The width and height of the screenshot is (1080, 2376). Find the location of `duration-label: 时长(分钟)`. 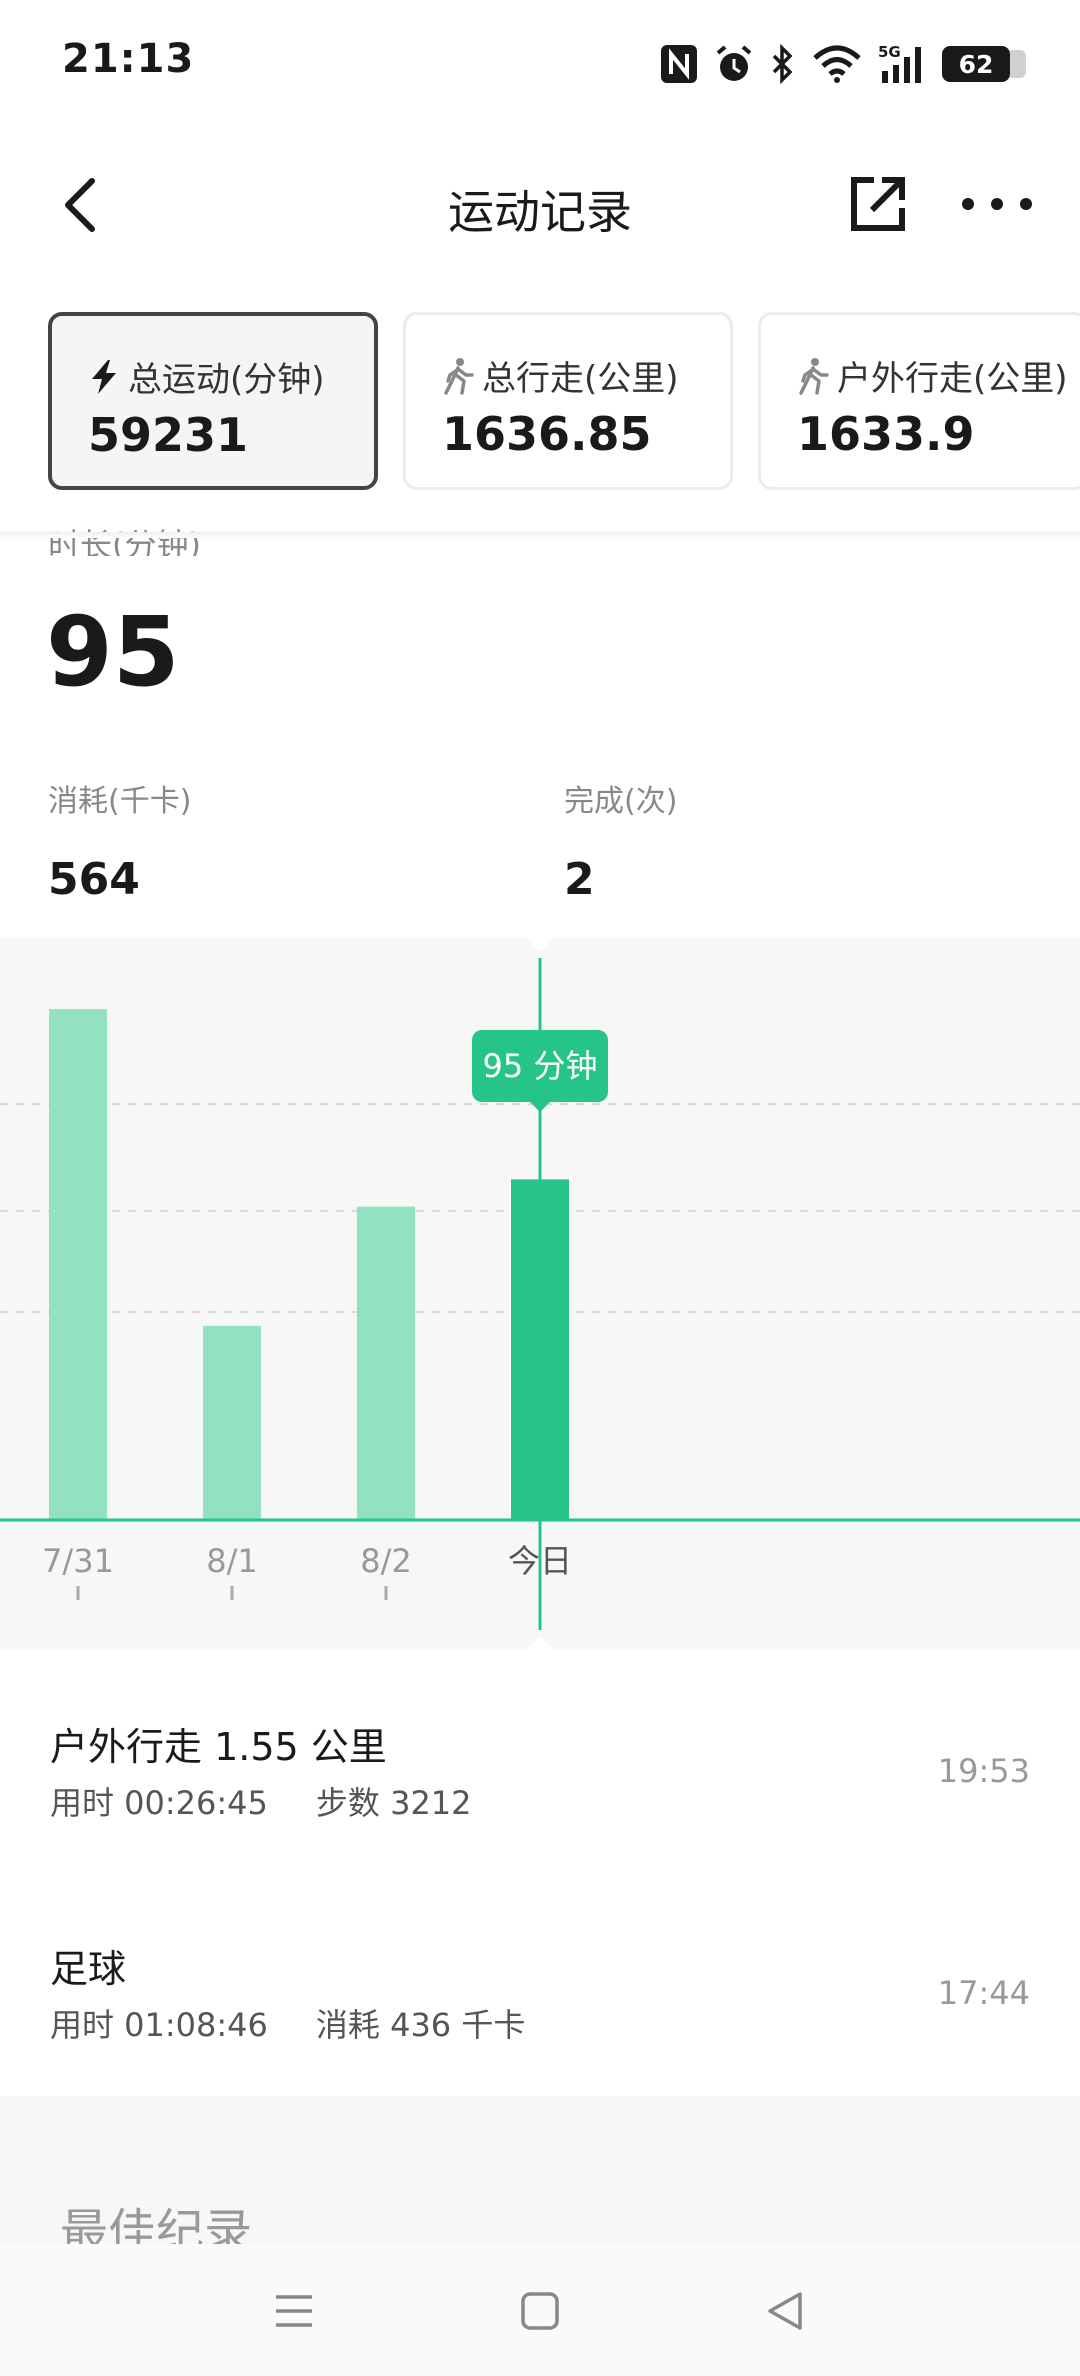

duration-label: 时长(分钟) is located at coordinates (124, 541).